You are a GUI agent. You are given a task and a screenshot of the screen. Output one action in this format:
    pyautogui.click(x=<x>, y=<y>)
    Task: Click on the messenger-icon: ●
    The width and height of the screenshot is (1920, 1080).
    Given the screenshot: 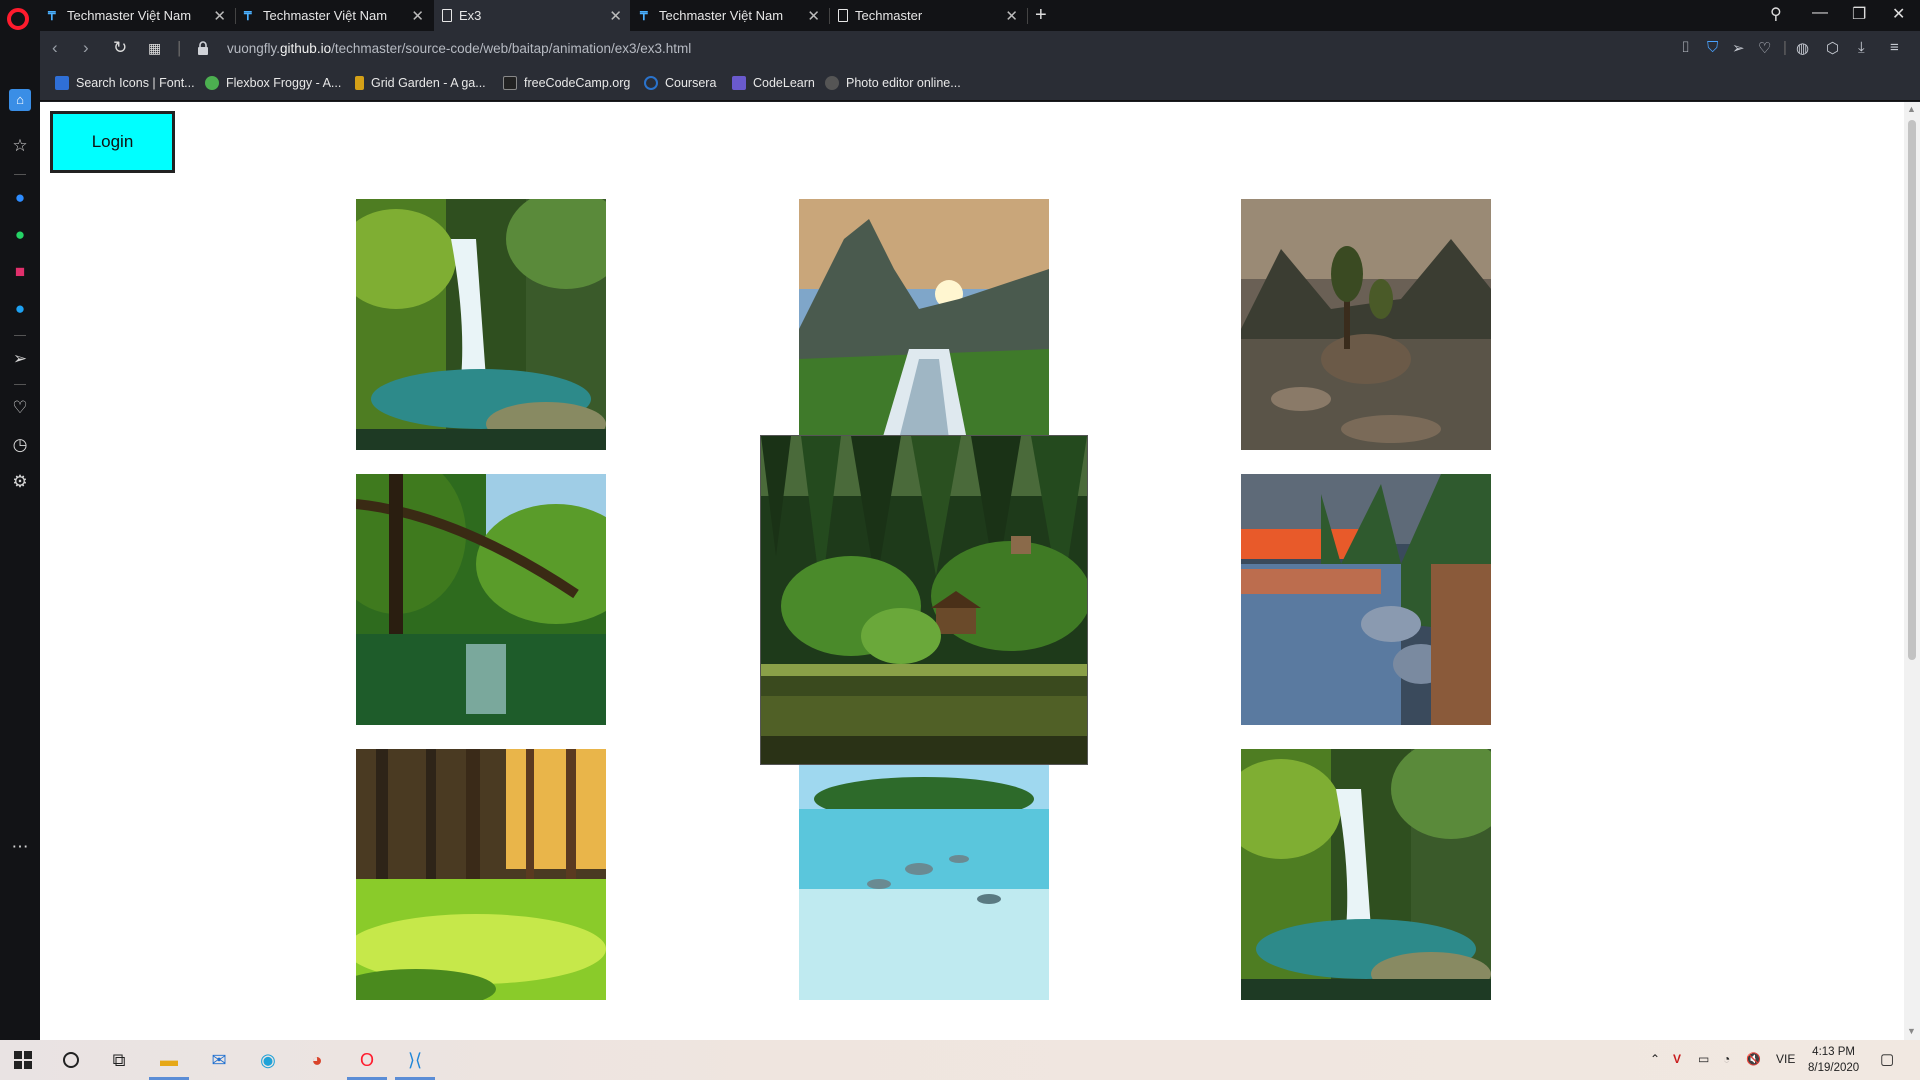 What is the action you would take?
    pyautogui.click(x=20, y=198)
    